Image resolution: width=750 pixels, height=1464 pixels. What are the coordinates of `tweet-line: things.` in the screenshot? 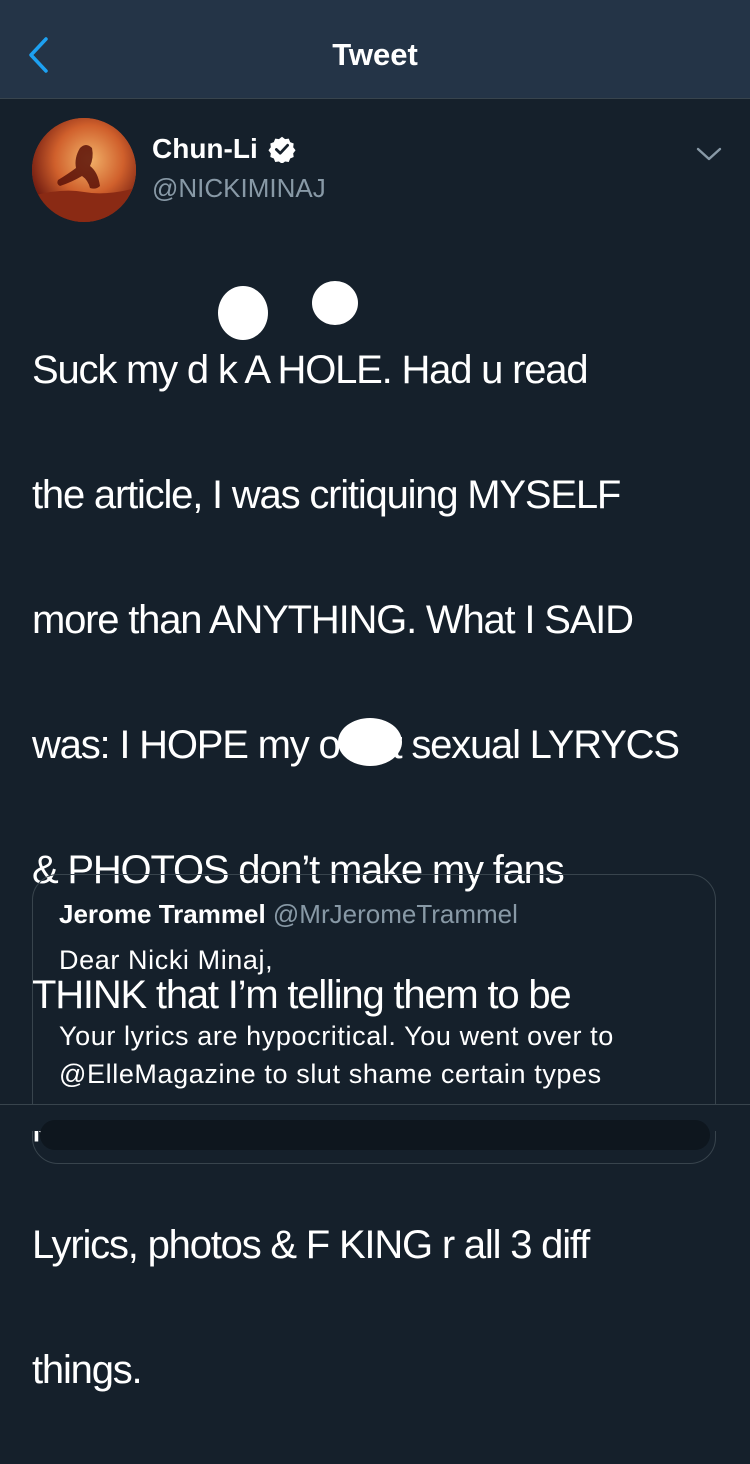 It's located at (87, 1369).